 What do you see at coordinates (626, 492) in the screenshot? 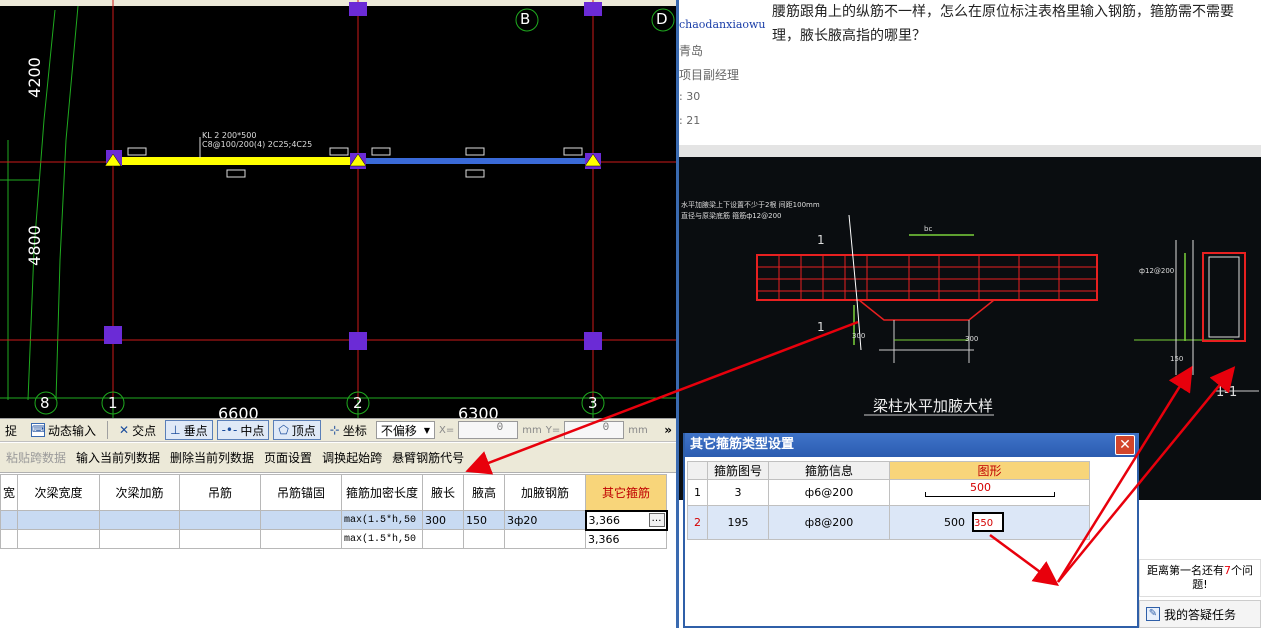
I see `col-header-other-stirrup: 其它箍筋` at bounding box center [626, 492].